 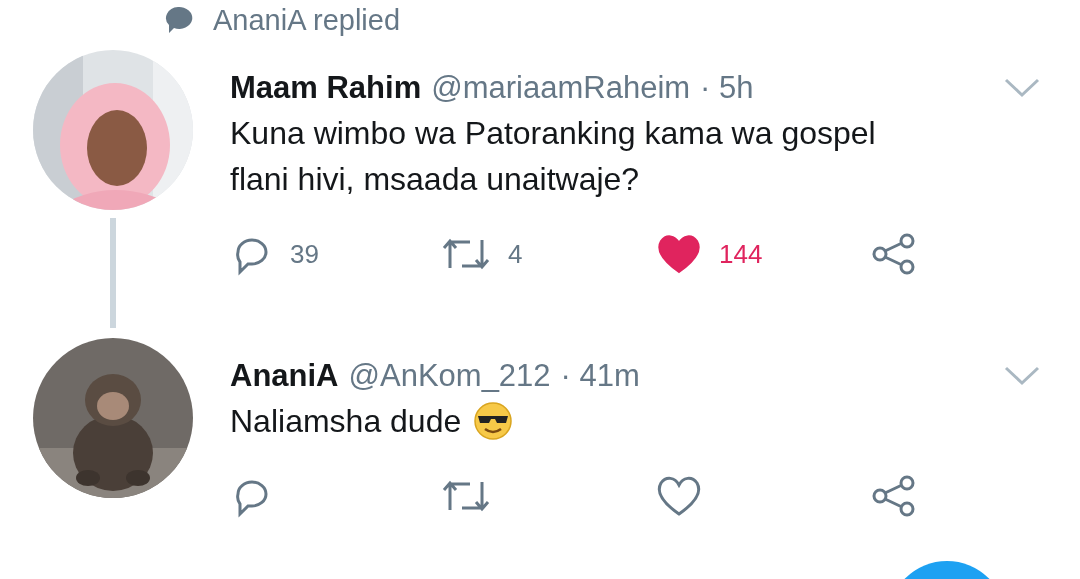 What do you see at coordinates (304, 254) in the screenshot?
I see `reply-count: 39` at bounding box center [304, 254].